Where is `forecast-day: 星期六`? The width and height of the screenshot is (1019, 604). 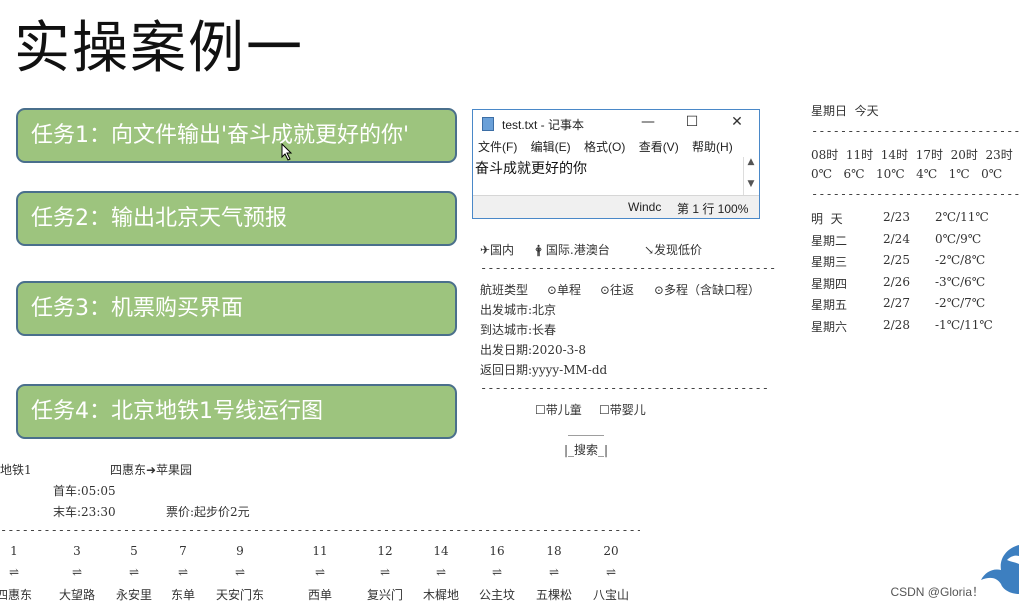
forecast-day: 星期六 is located at coordinates (829, 327).